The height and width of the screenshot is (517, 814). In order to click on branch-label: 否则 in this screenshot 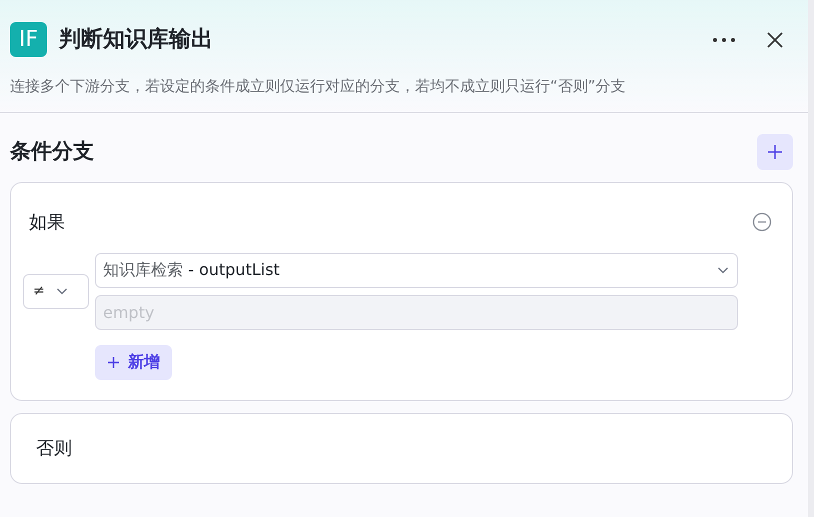, I will do `click(54, 448)`.